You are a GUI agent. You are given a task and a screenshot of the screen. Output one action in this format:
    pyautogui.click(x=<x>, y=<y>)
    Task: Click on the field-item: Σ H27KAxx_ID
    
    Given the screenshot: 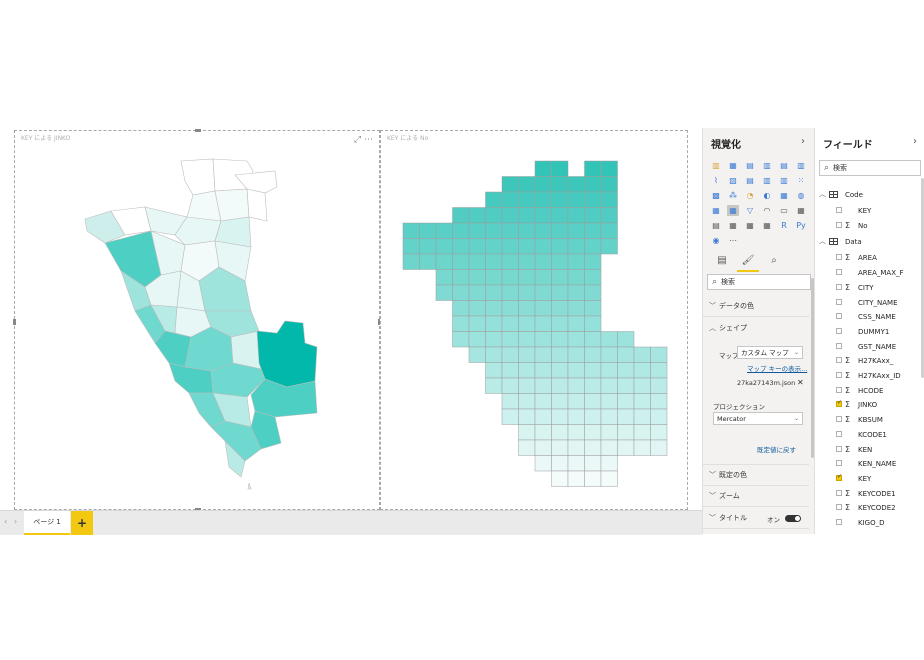 What is the action you would take?
    pyautogui.click(x=869, y=376)
    